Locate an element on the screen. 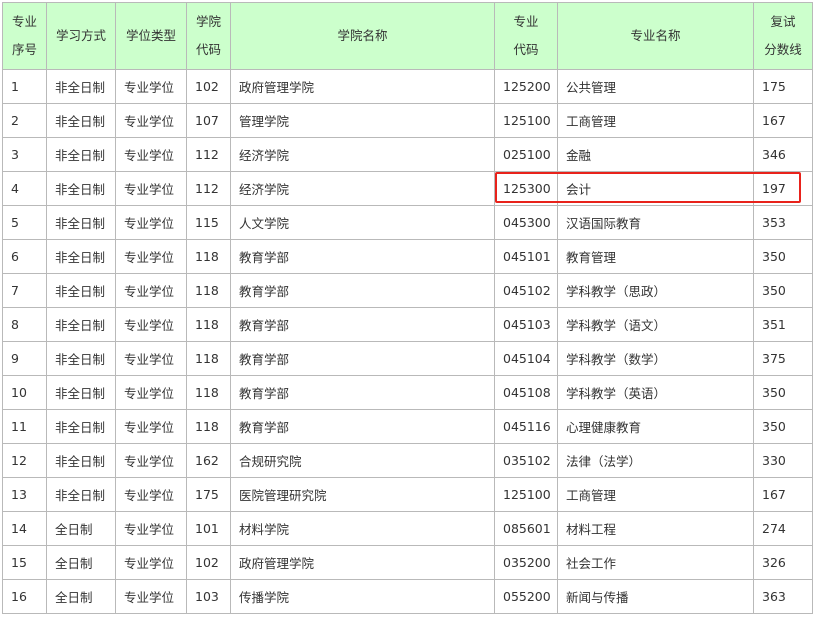 This screenshot has height=617, width=814. cell-major-no: 7 is located at coordinates (24, 290).